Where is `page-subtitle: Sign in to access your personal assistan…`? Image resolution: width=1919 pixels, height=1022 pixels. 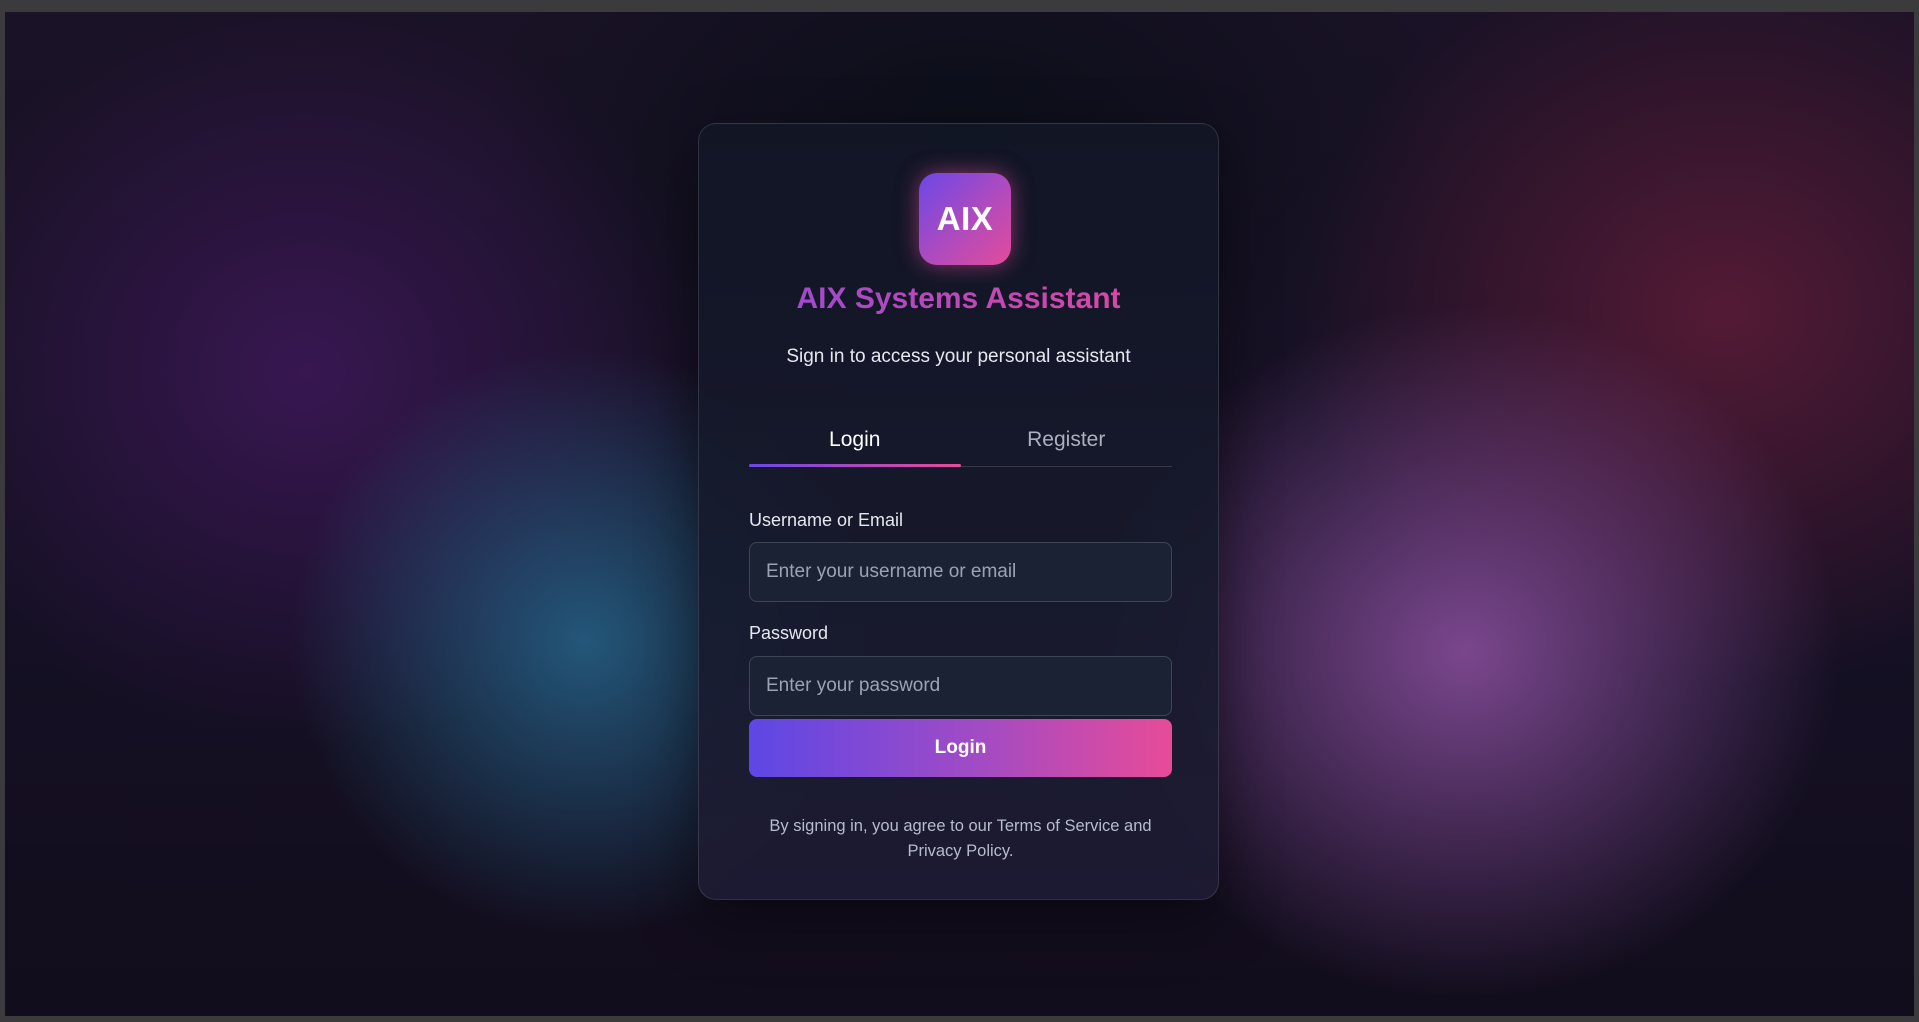 page-subtitle: Sign in to access your personal assistan… is located at coordinates (958, 356).